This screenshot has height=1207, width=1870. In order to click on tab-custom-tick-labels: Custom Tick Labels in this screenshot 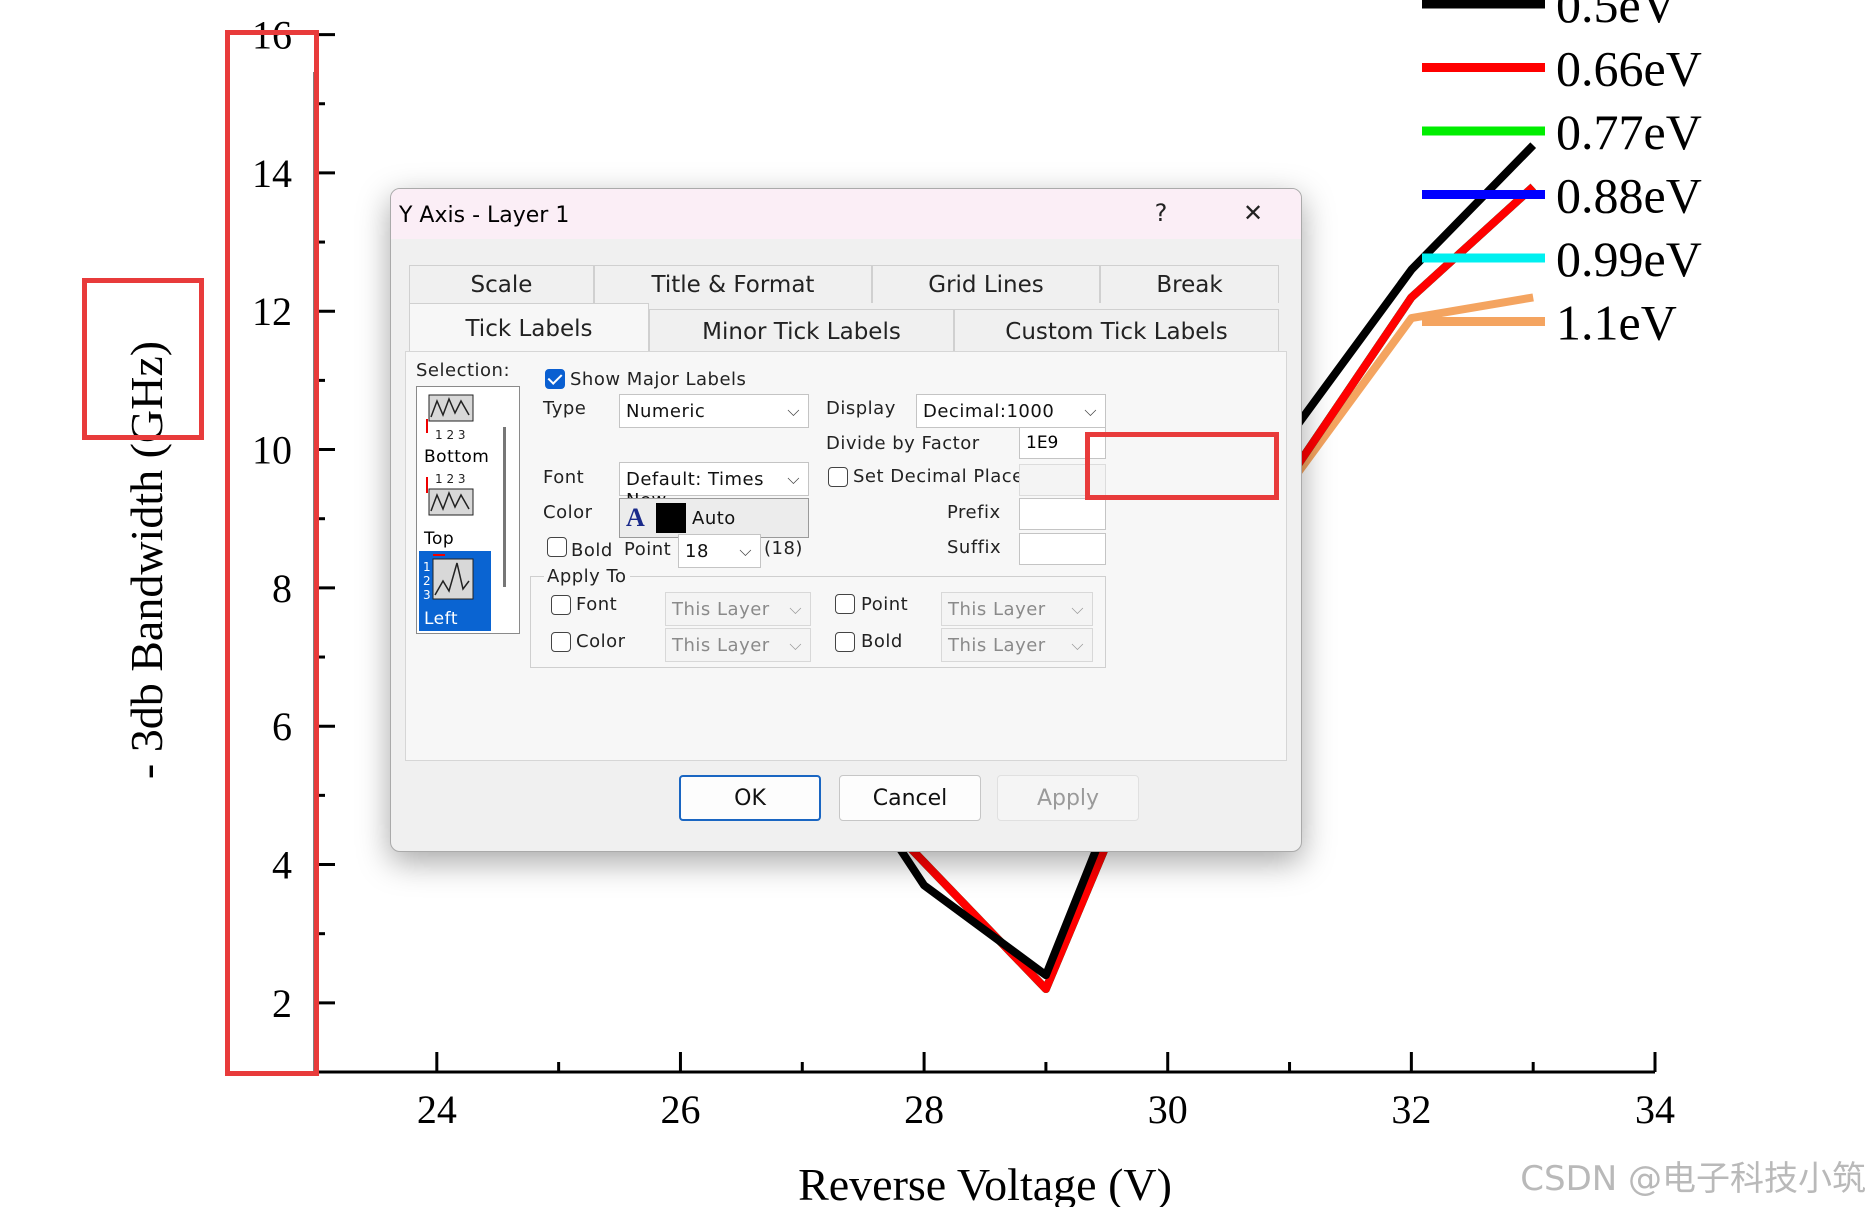, I will do `click(1116, 331)`.